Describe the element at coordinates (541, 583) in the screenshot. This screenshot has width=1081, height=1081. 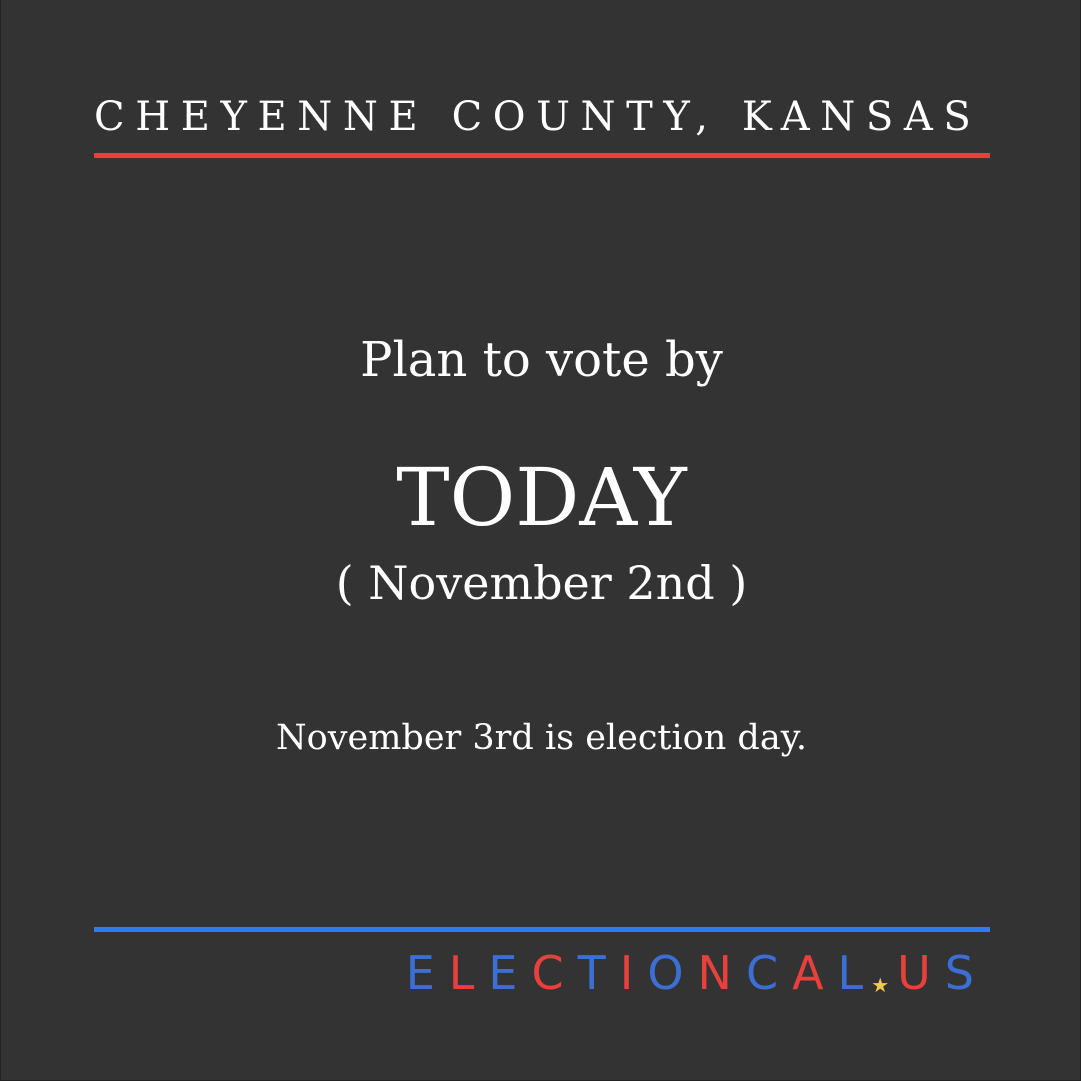
I see `deadline-date: ( November 2nd )` at that location.